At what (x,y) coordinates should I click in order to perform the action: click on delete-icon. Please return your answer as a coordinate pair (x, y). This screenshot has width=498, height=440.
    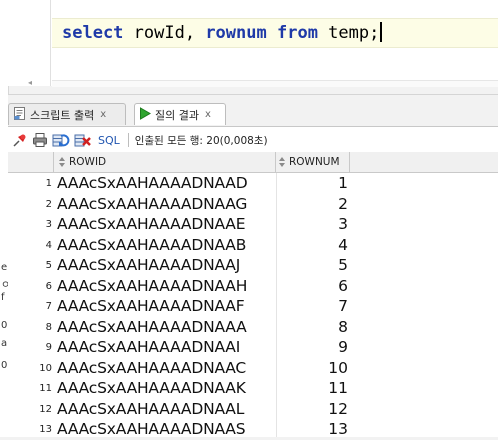
    Looking at the image, I should click on (83, 140).